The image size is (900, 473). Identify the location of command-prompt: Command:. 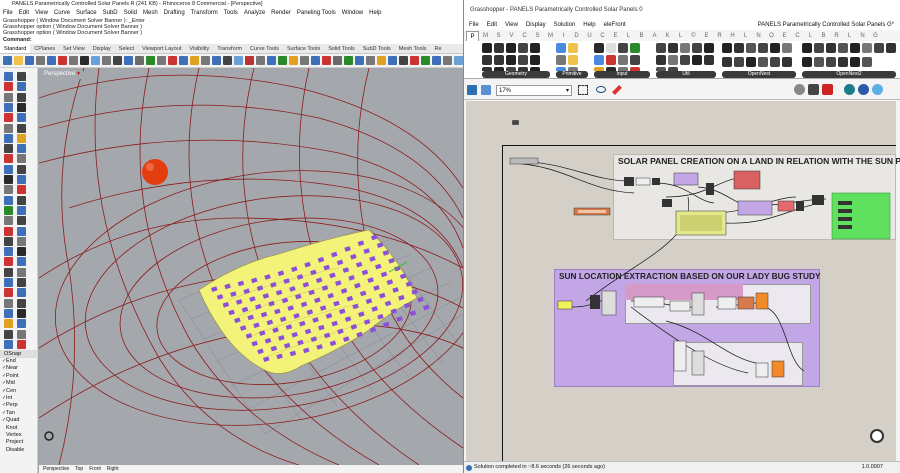
(233, 40).